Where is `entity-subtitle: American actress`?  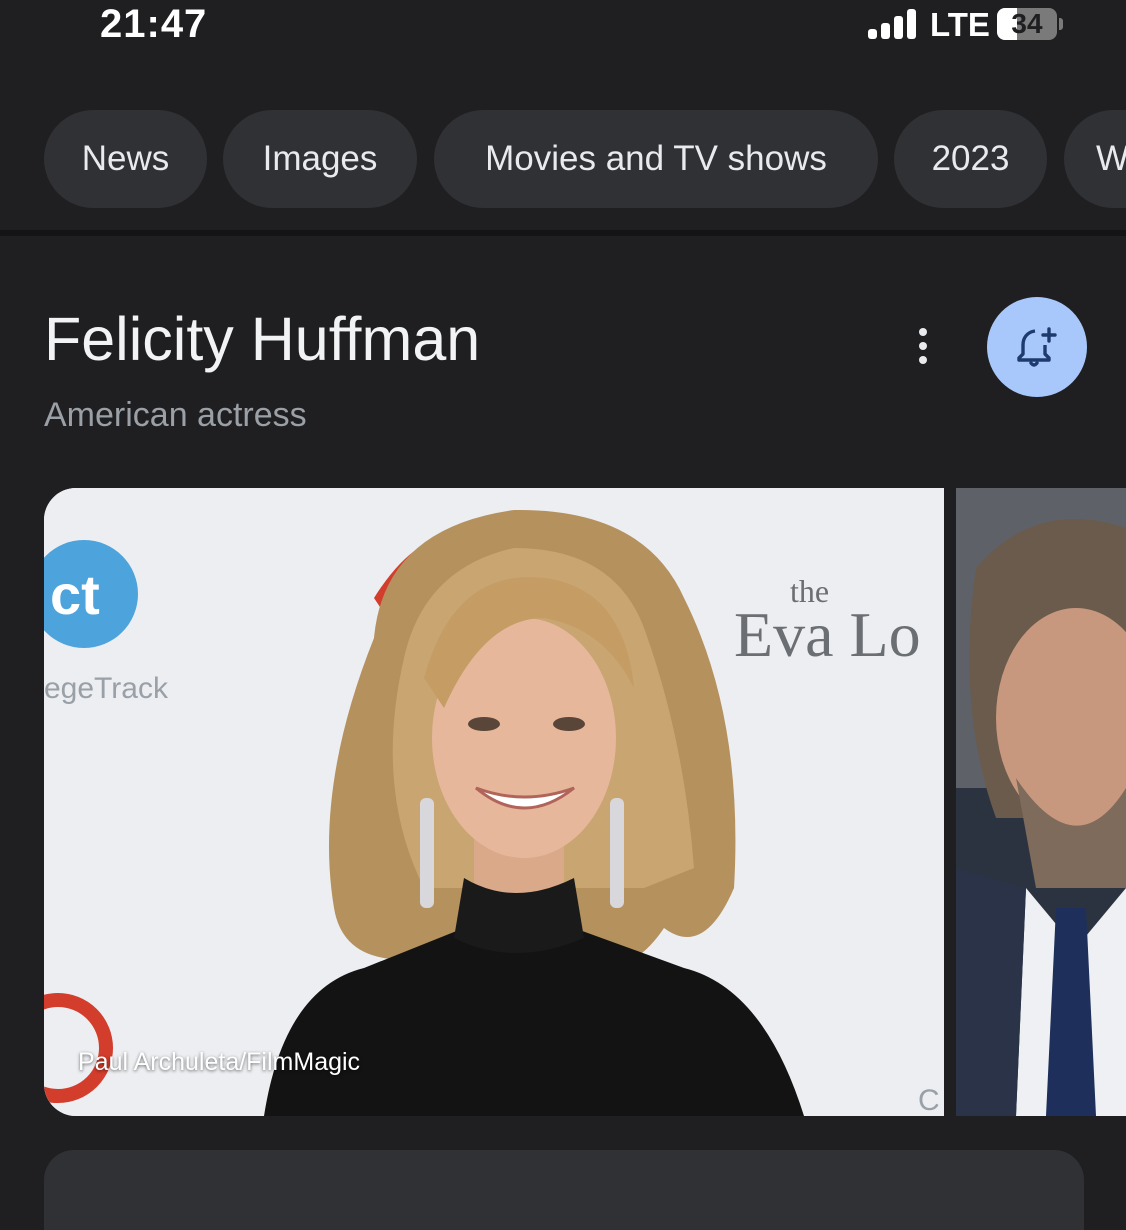
entity-subtitle: American actress is located at coordinates (175, 415).